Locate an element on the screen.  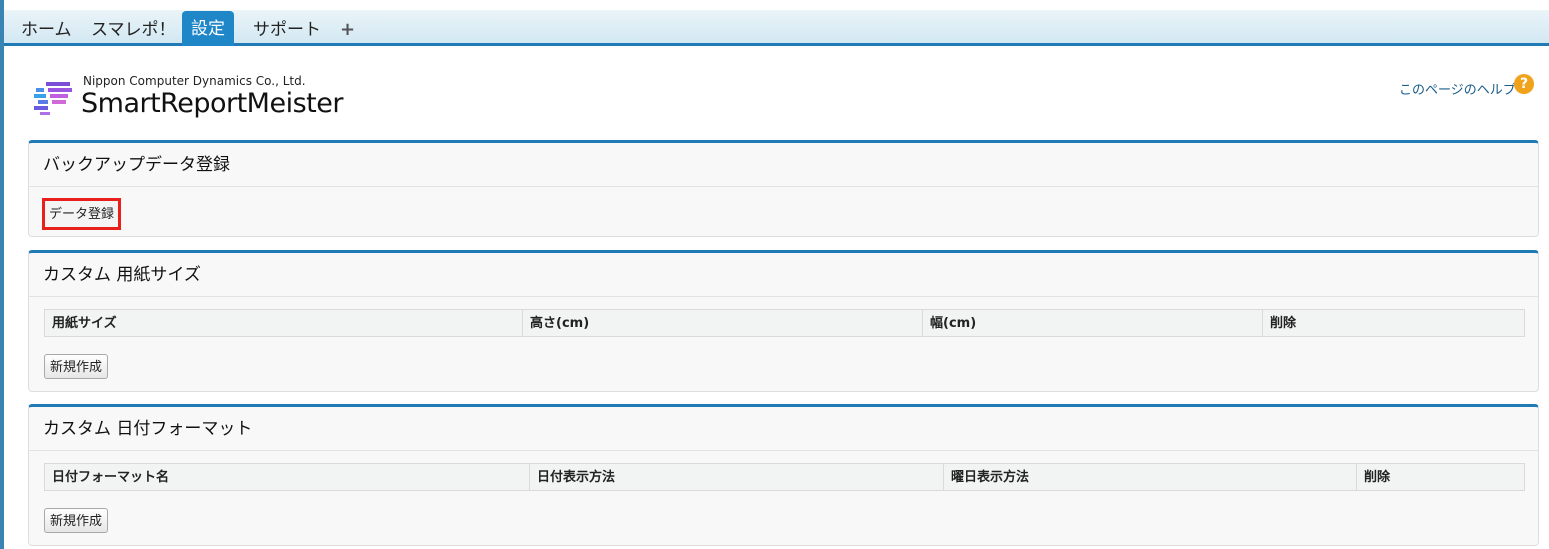
tab-home: ホーム is located at coordinates (46, 30).